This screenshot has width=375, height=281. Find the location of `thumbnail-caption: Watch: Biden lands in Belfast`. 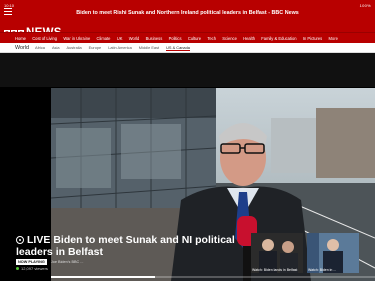

thumbnail-caption: Watch: Biden lands in Belfast is located at coordinates (275, 270).